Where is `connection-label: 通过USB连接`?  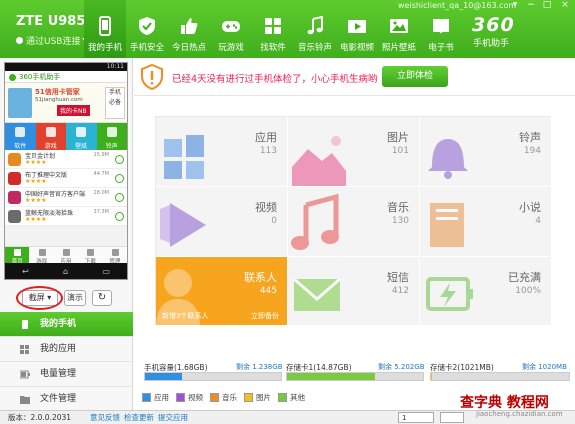 connection-label: 通过USB连接 is located at coordinates (53, 42).